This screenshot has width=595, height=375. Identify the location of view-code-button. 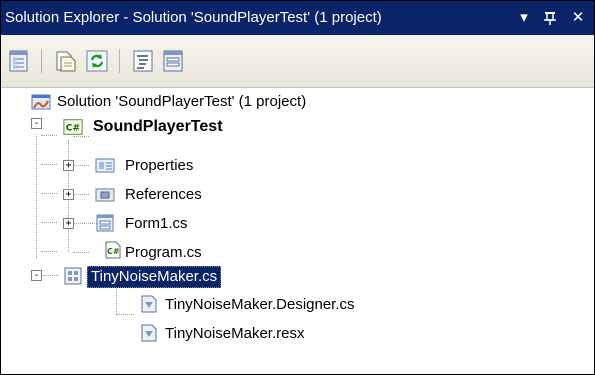
(143, 61).